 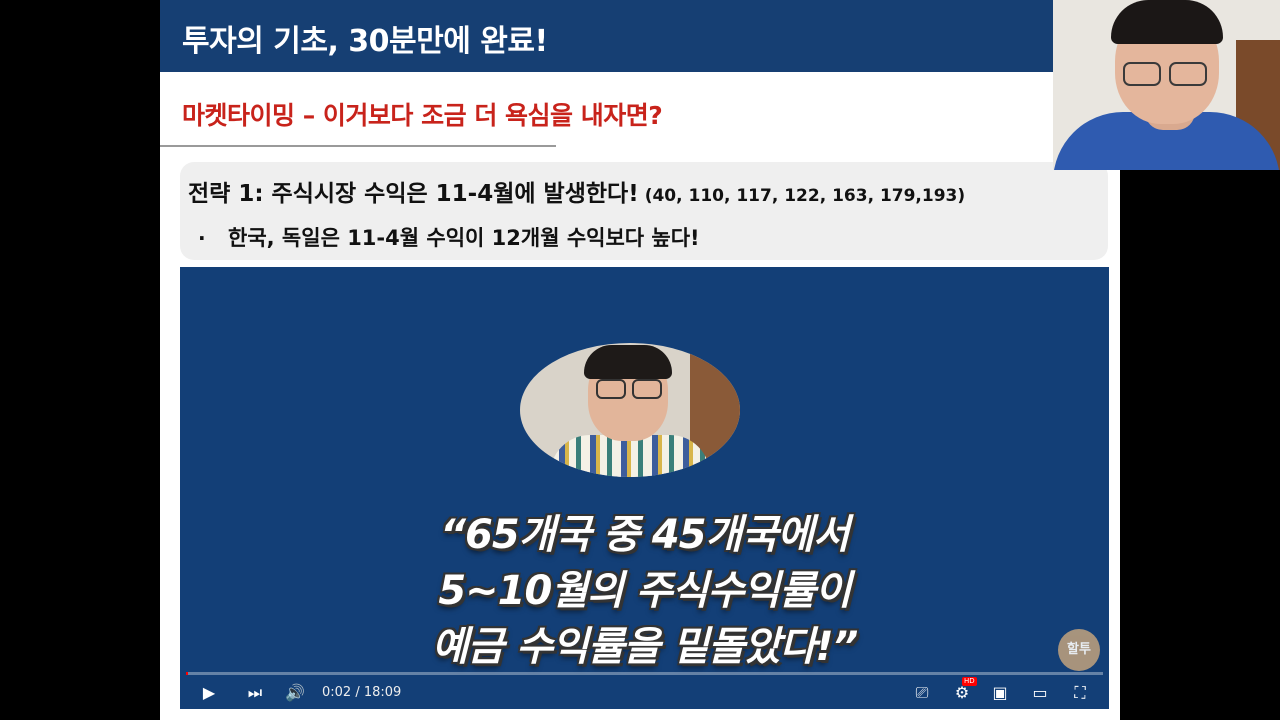 I want to click on quote-line-3: 예금 수익률을 밑돌았다!”, so click(x=645, y=647).